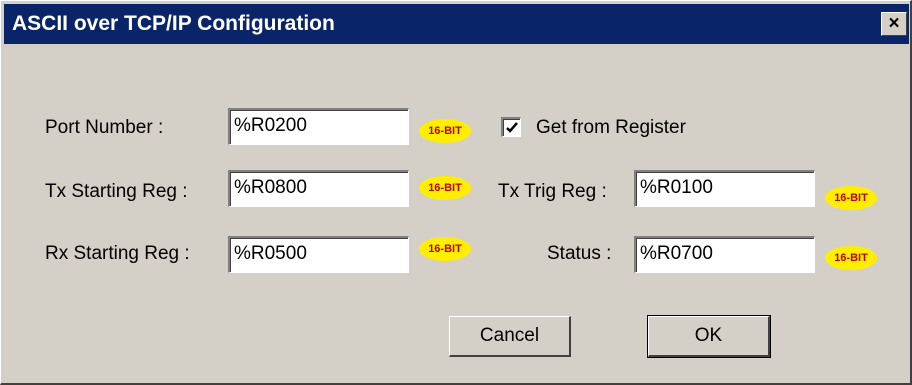 This screenshot has width=912, height=385. What do you see at coordinates (116, 191) in the screenshot?
I see `tx-starting-reg-label: Tx Starting Reg :` at bounding box center [116, 191].